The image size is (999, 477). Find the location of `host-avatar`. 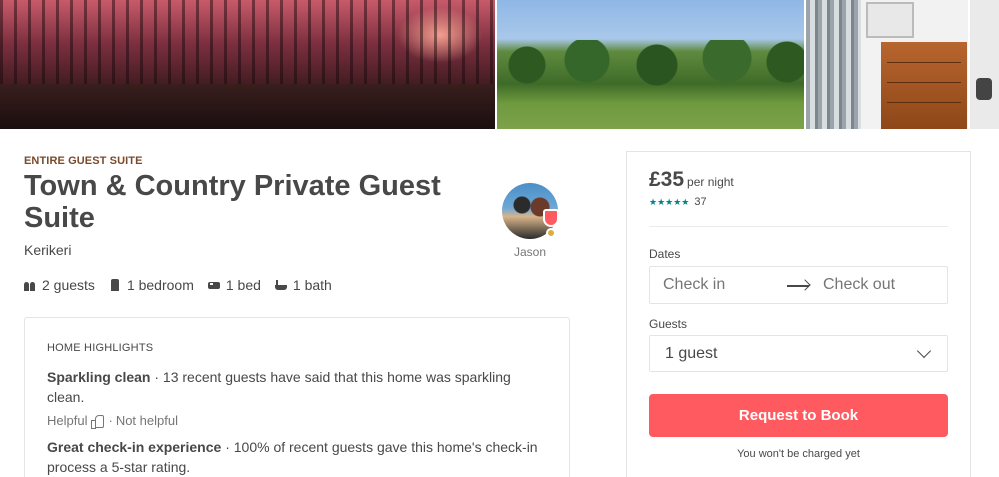

host-avatar is located at coordinates (530, 211).